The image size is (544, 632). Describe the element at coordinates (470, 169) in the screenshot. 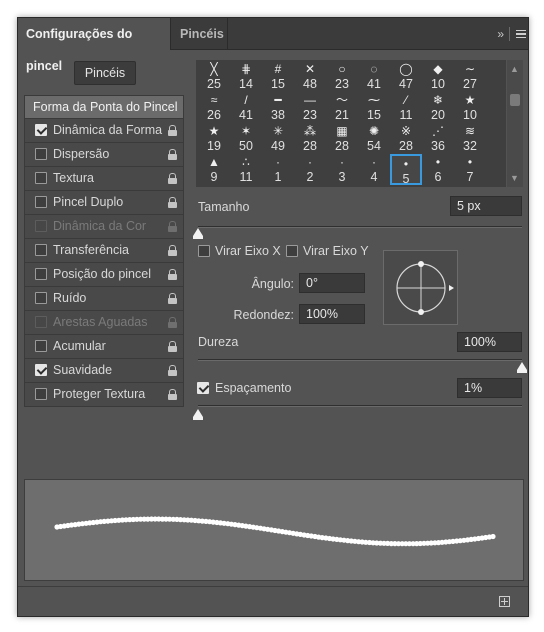

I see `brush-preset-cell: • 7` at that location.